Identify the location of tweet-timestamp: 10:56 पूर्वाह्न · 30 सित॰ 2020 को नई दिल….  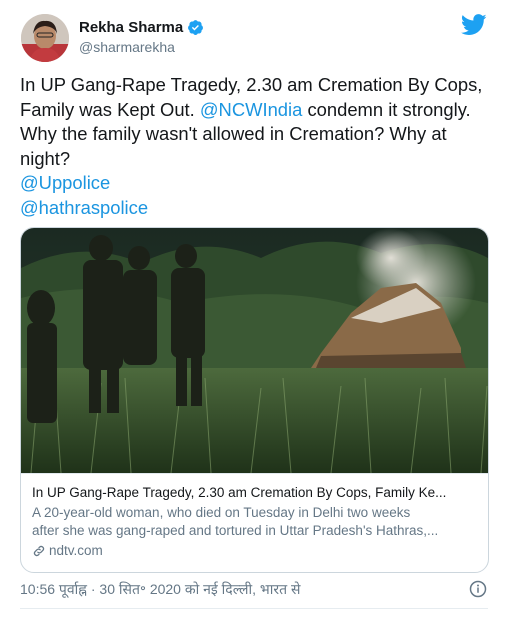
(160, 589).